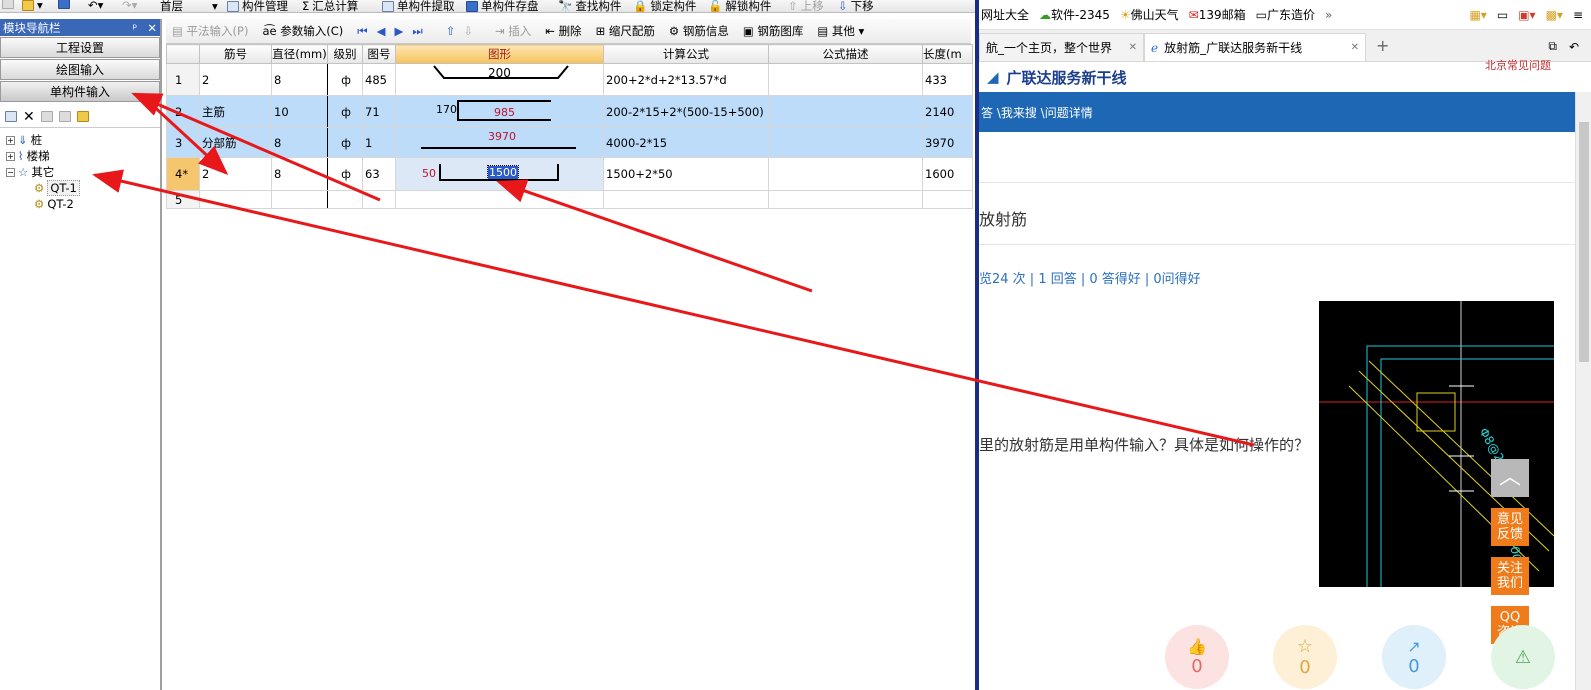 The image size is (1591, 690). I want to click on col-formula: 计算公式, so click(686, 54).